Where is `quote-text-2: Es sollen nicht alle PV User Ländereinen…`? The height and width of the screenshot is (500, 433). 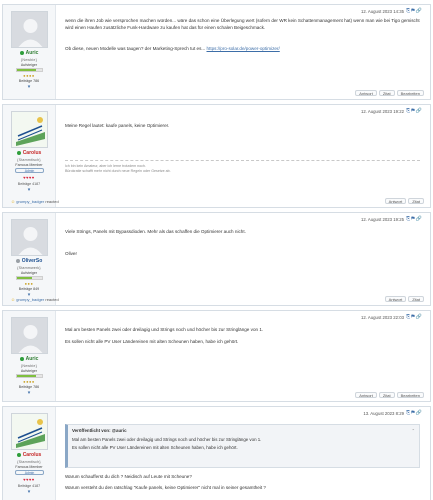
quote-text-2: Es sollen nicht alle PV User Ländereinen… is located at coordinates (155, 447).